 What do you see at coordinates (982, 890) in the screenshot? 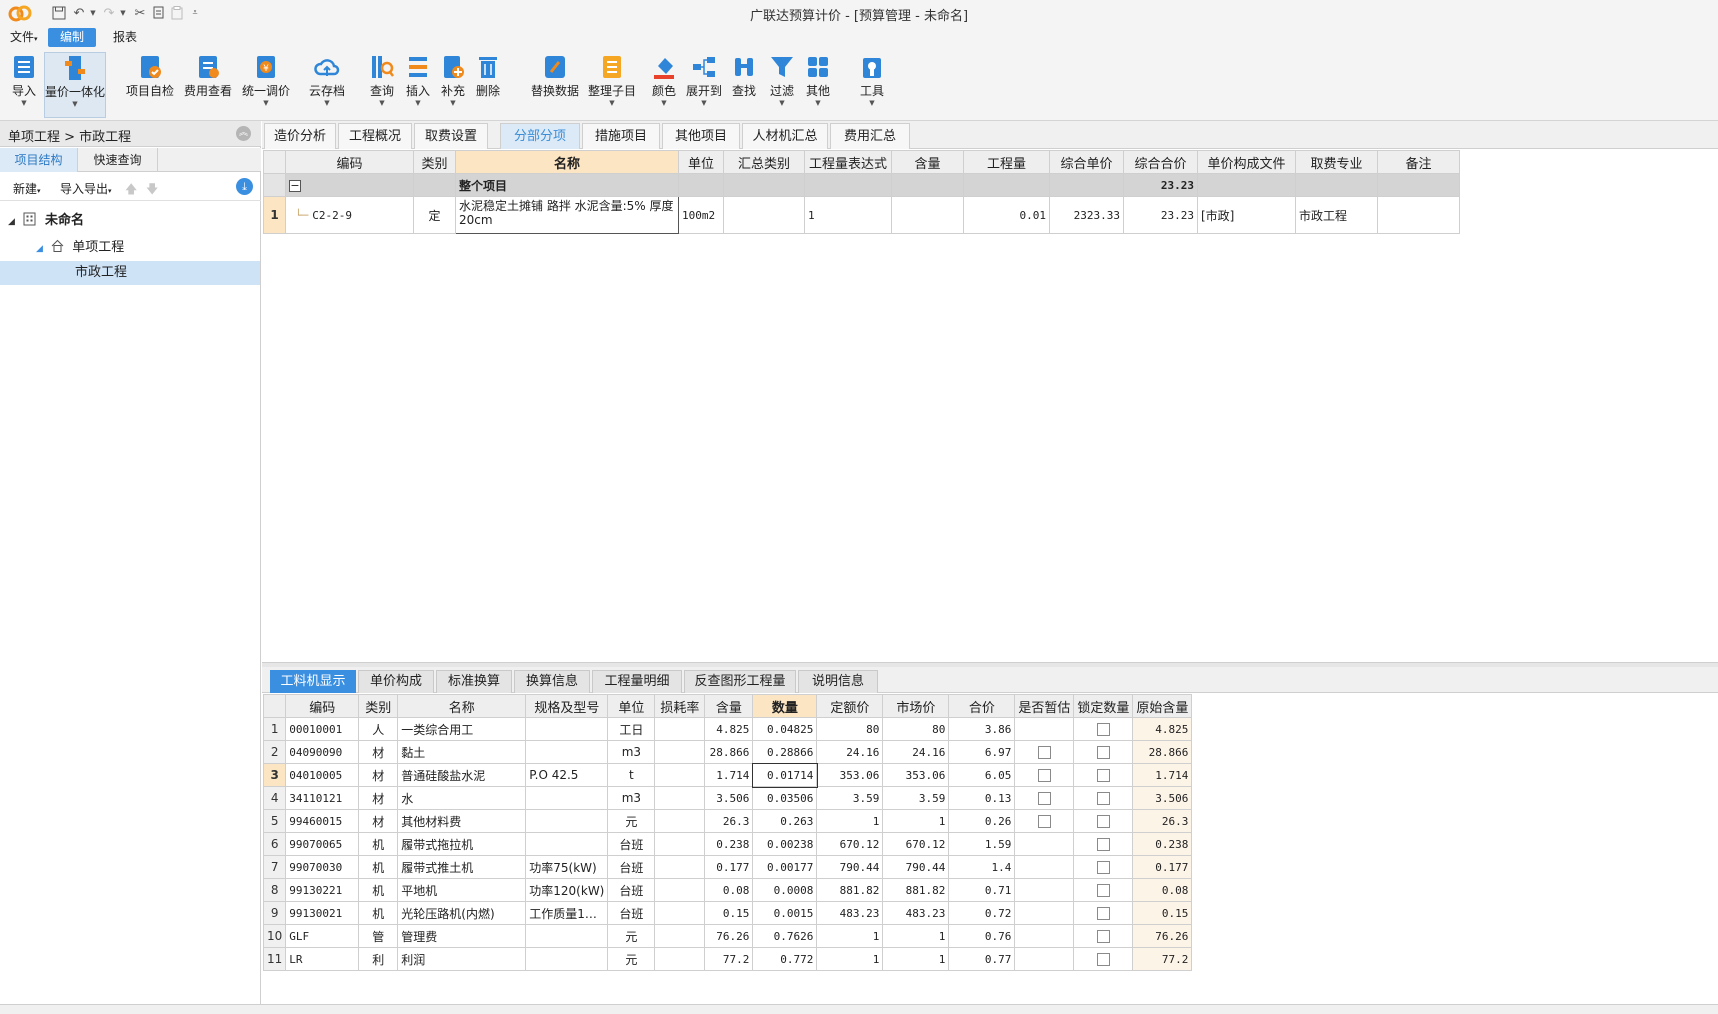
I see `cell-total: 0.71` at bounding box center [982, 890].